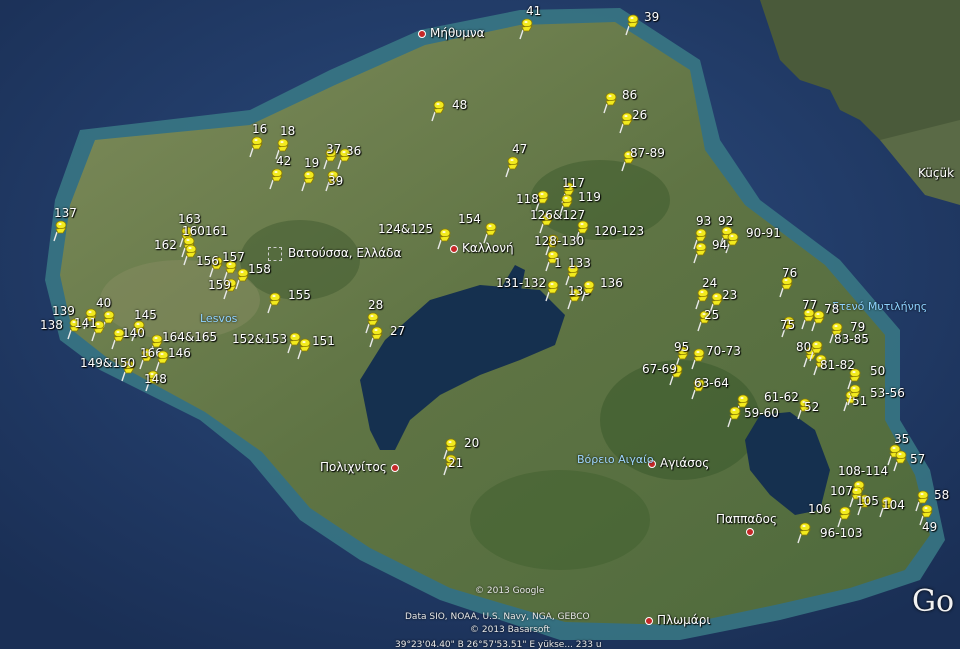 This screenshot has height=649, width=960. I want to click on placemark-label: 18, so click(288, 131).